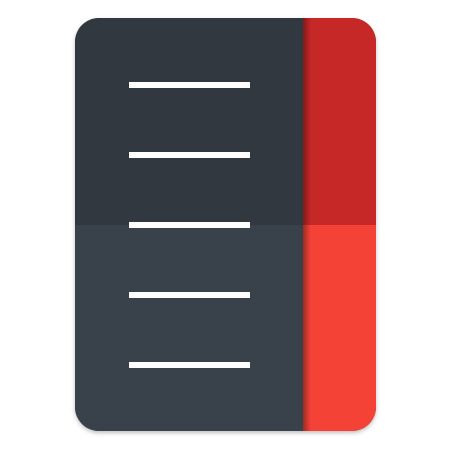 This screenshot has height=450, width=450. I want to click on tab-bottom-panel, so click(339, 328).